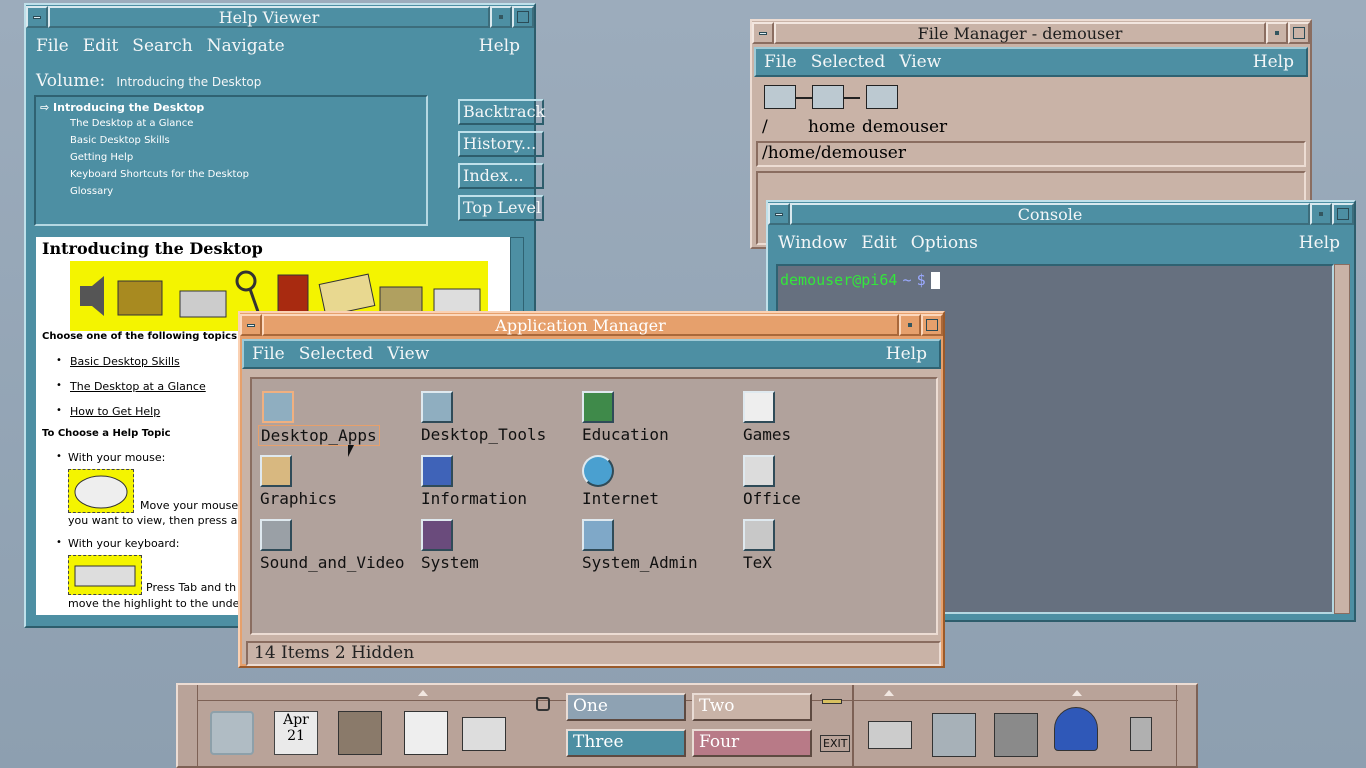  What do you see at coordinates (821, 549) in the screenshot?
I see `app-group-tex: TeX` at bounding box center [821, 549].